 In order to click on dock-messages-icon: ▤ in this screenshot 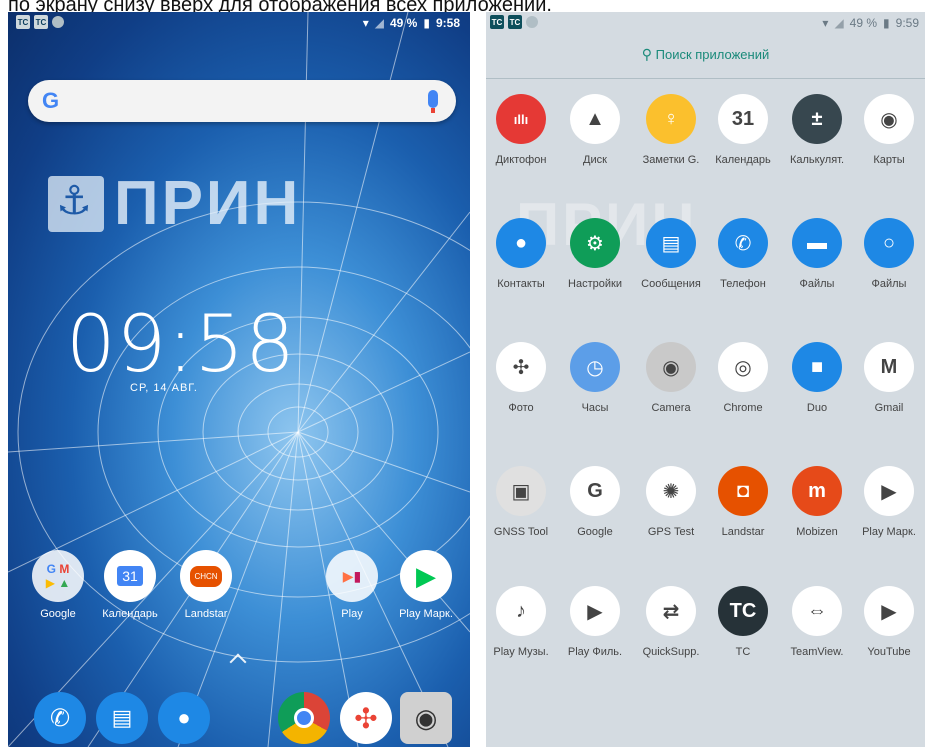, I will do `click(122, 718)`.